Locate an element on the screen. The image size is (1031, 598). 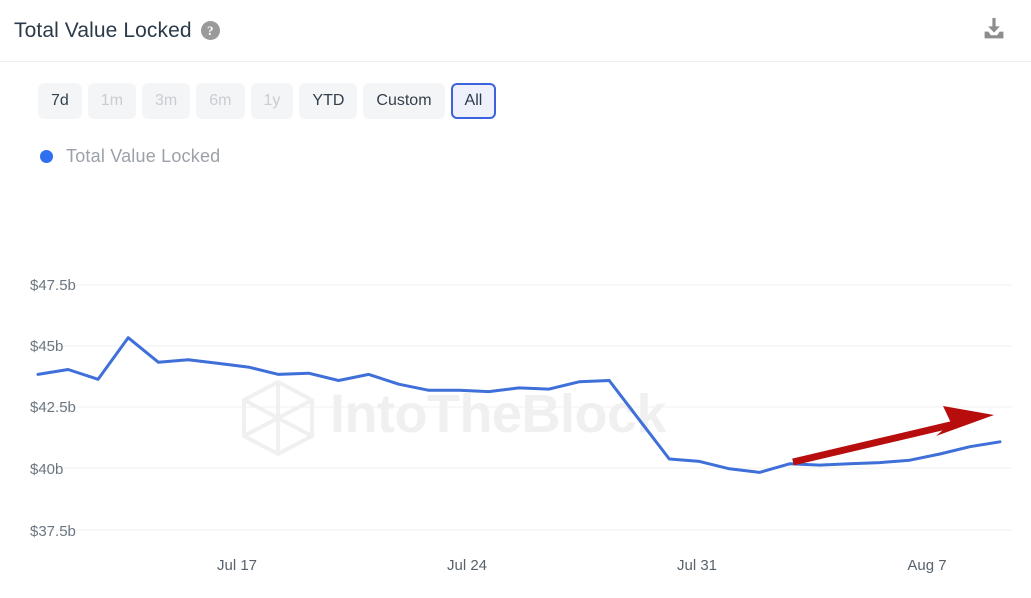
y-tick-label-3: $40b is located at coordinates (46, 469).